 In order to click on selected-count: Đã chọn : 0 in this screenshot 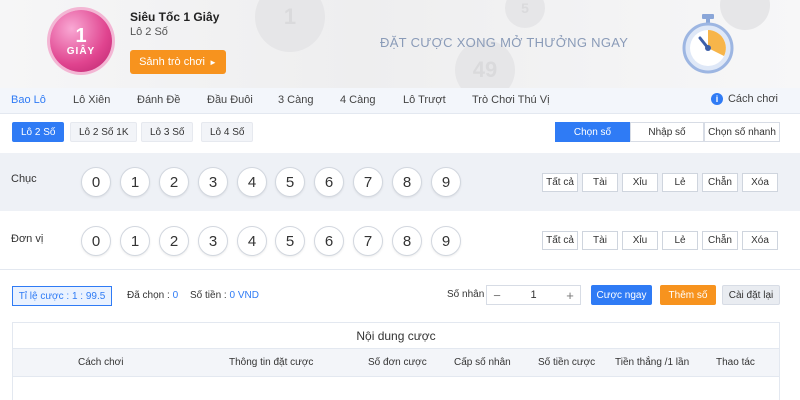, I will do `click(152, 295)`.